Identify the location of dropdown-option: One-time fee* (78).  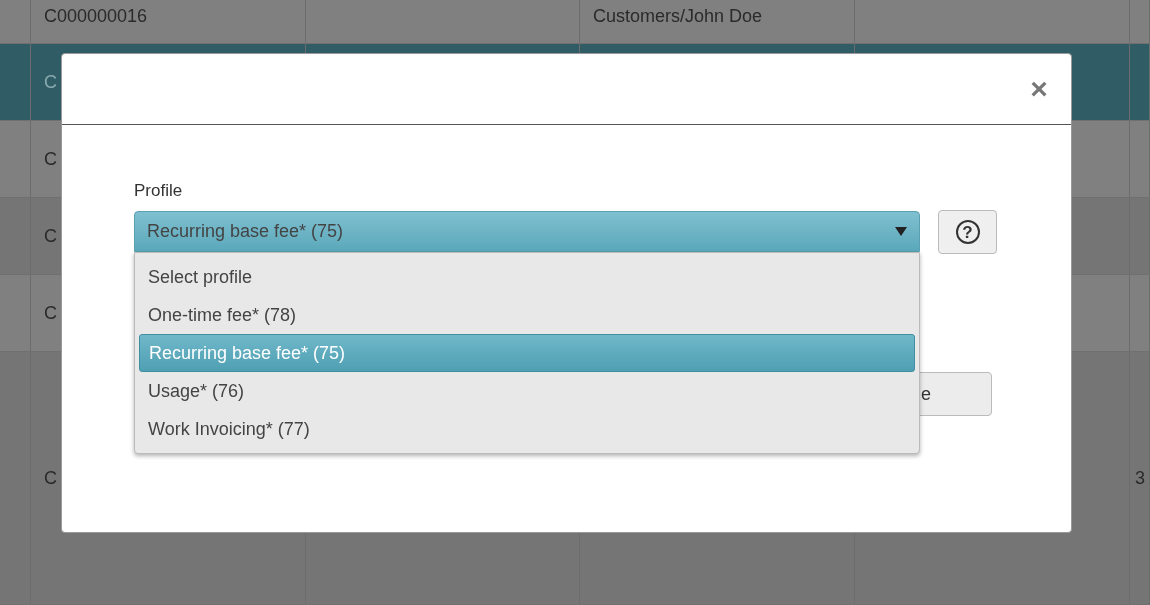
(527, 315).